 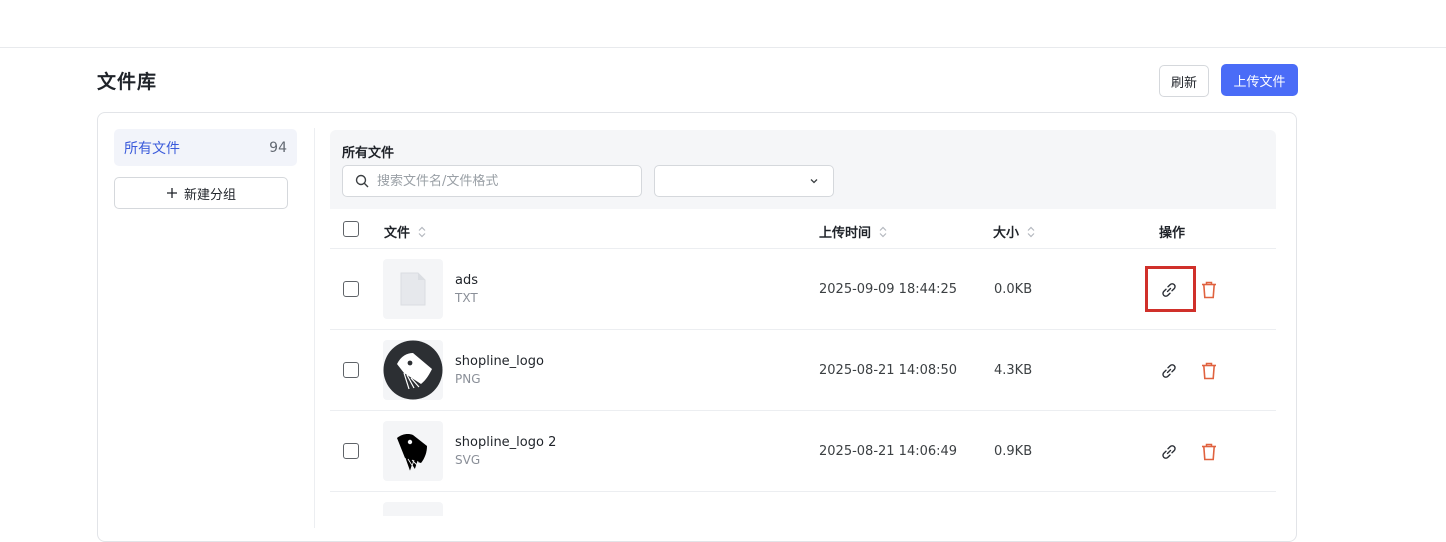 What do you see at coordinates (209, 195) in the screenshot?
I see `new-group-label: 新建分组` at bounding box center [209, 195].